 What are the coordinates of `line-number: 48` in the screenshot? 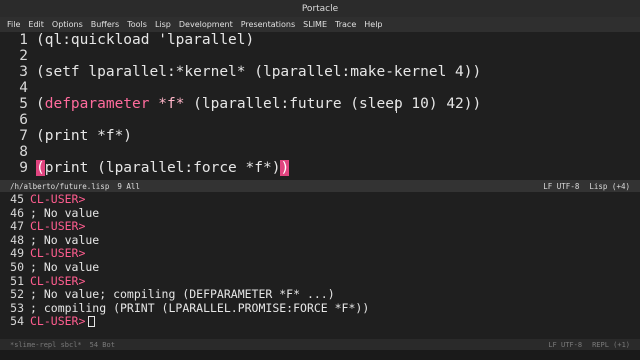 It's located at (17, 239).